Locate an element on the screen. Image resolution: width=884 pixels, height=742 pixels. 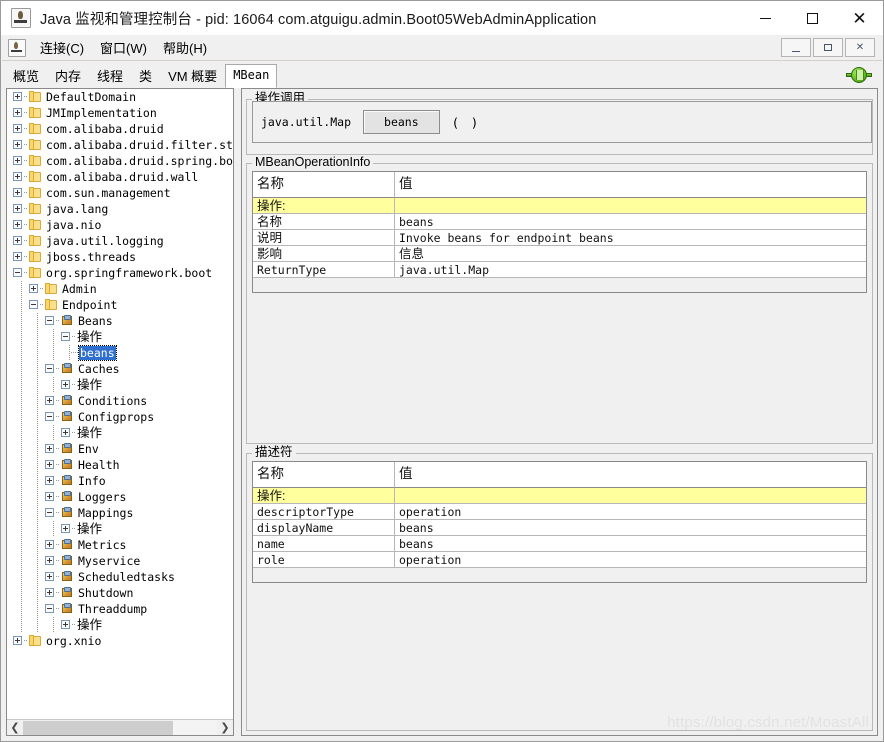
tree-node-threaddump: Threaddump is located at coordinates (120, 609).